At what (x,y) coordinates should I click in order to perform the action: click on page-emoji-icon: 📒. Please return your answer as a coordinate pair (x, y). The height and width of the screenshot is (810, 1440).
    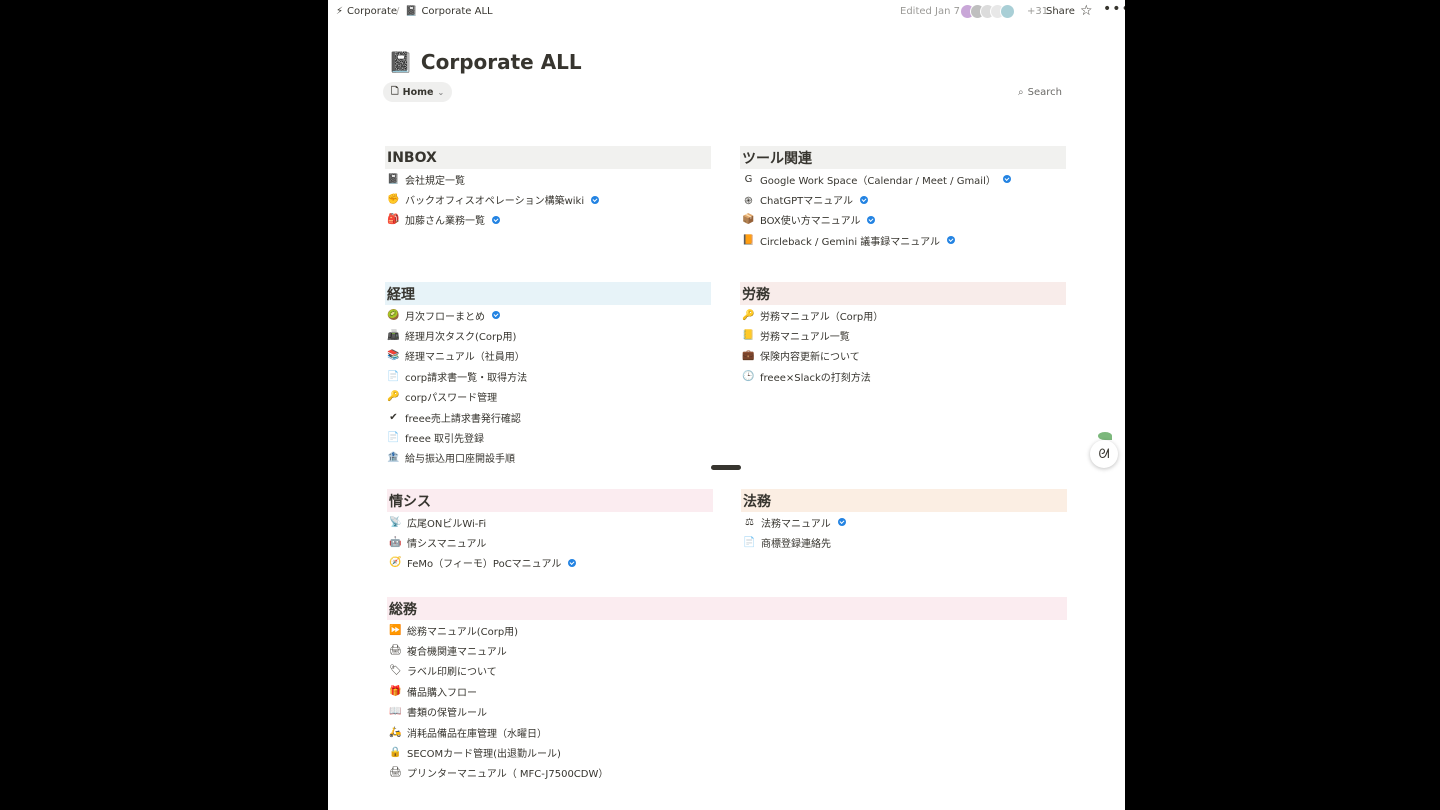
    Looking at the image, I should click on (748, 336).